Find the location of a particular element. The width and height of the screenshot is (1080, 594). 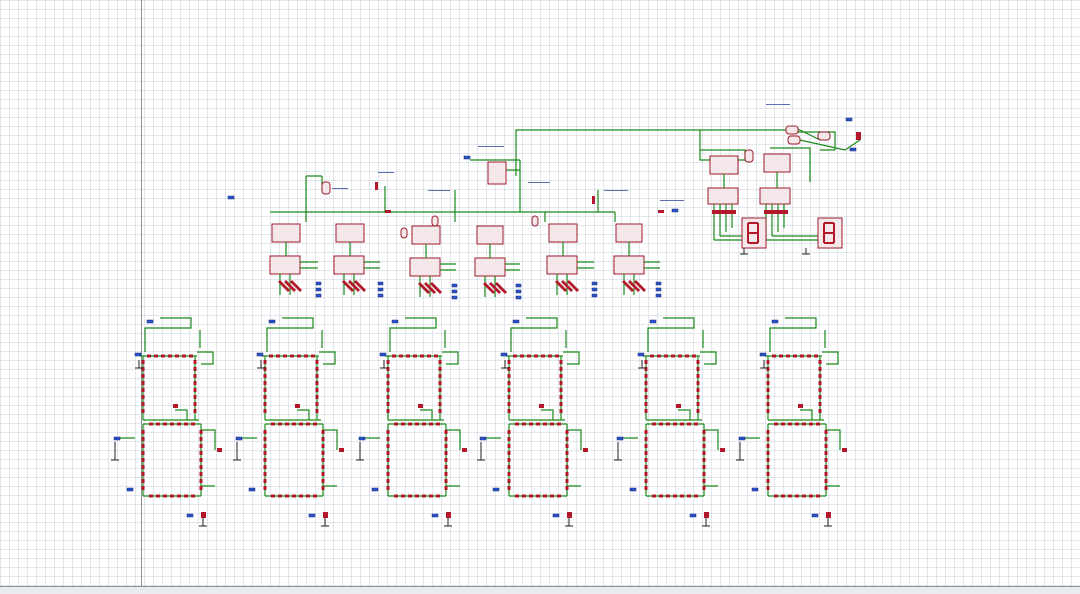

resistor-ladders-counter is located at coordinates (462, 287).